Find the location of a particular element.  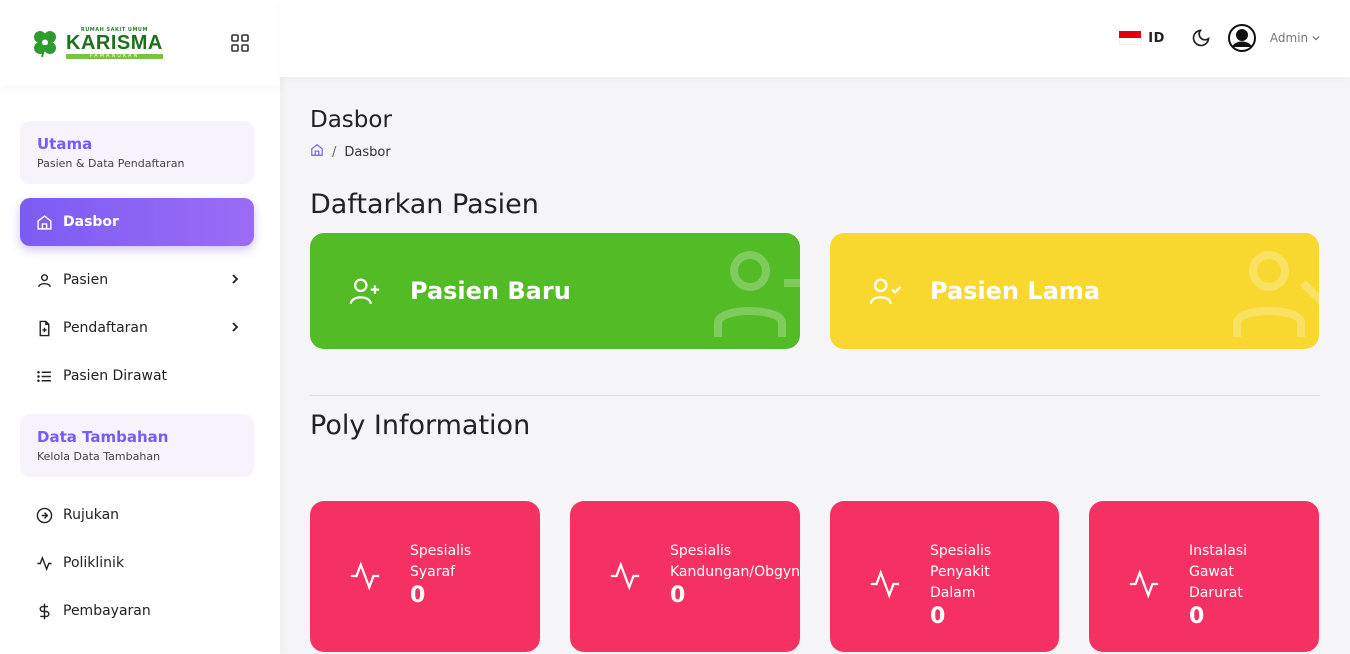

sidebar-item-pembayaran: Pembayaran is located at coordinates (137, 611).